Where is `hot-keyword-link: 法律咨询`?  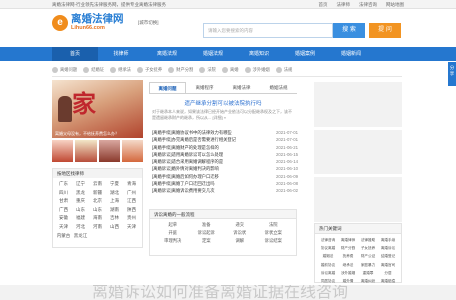 hot-keyword-link: 法律咨询 is located at coordinates (328, 240).